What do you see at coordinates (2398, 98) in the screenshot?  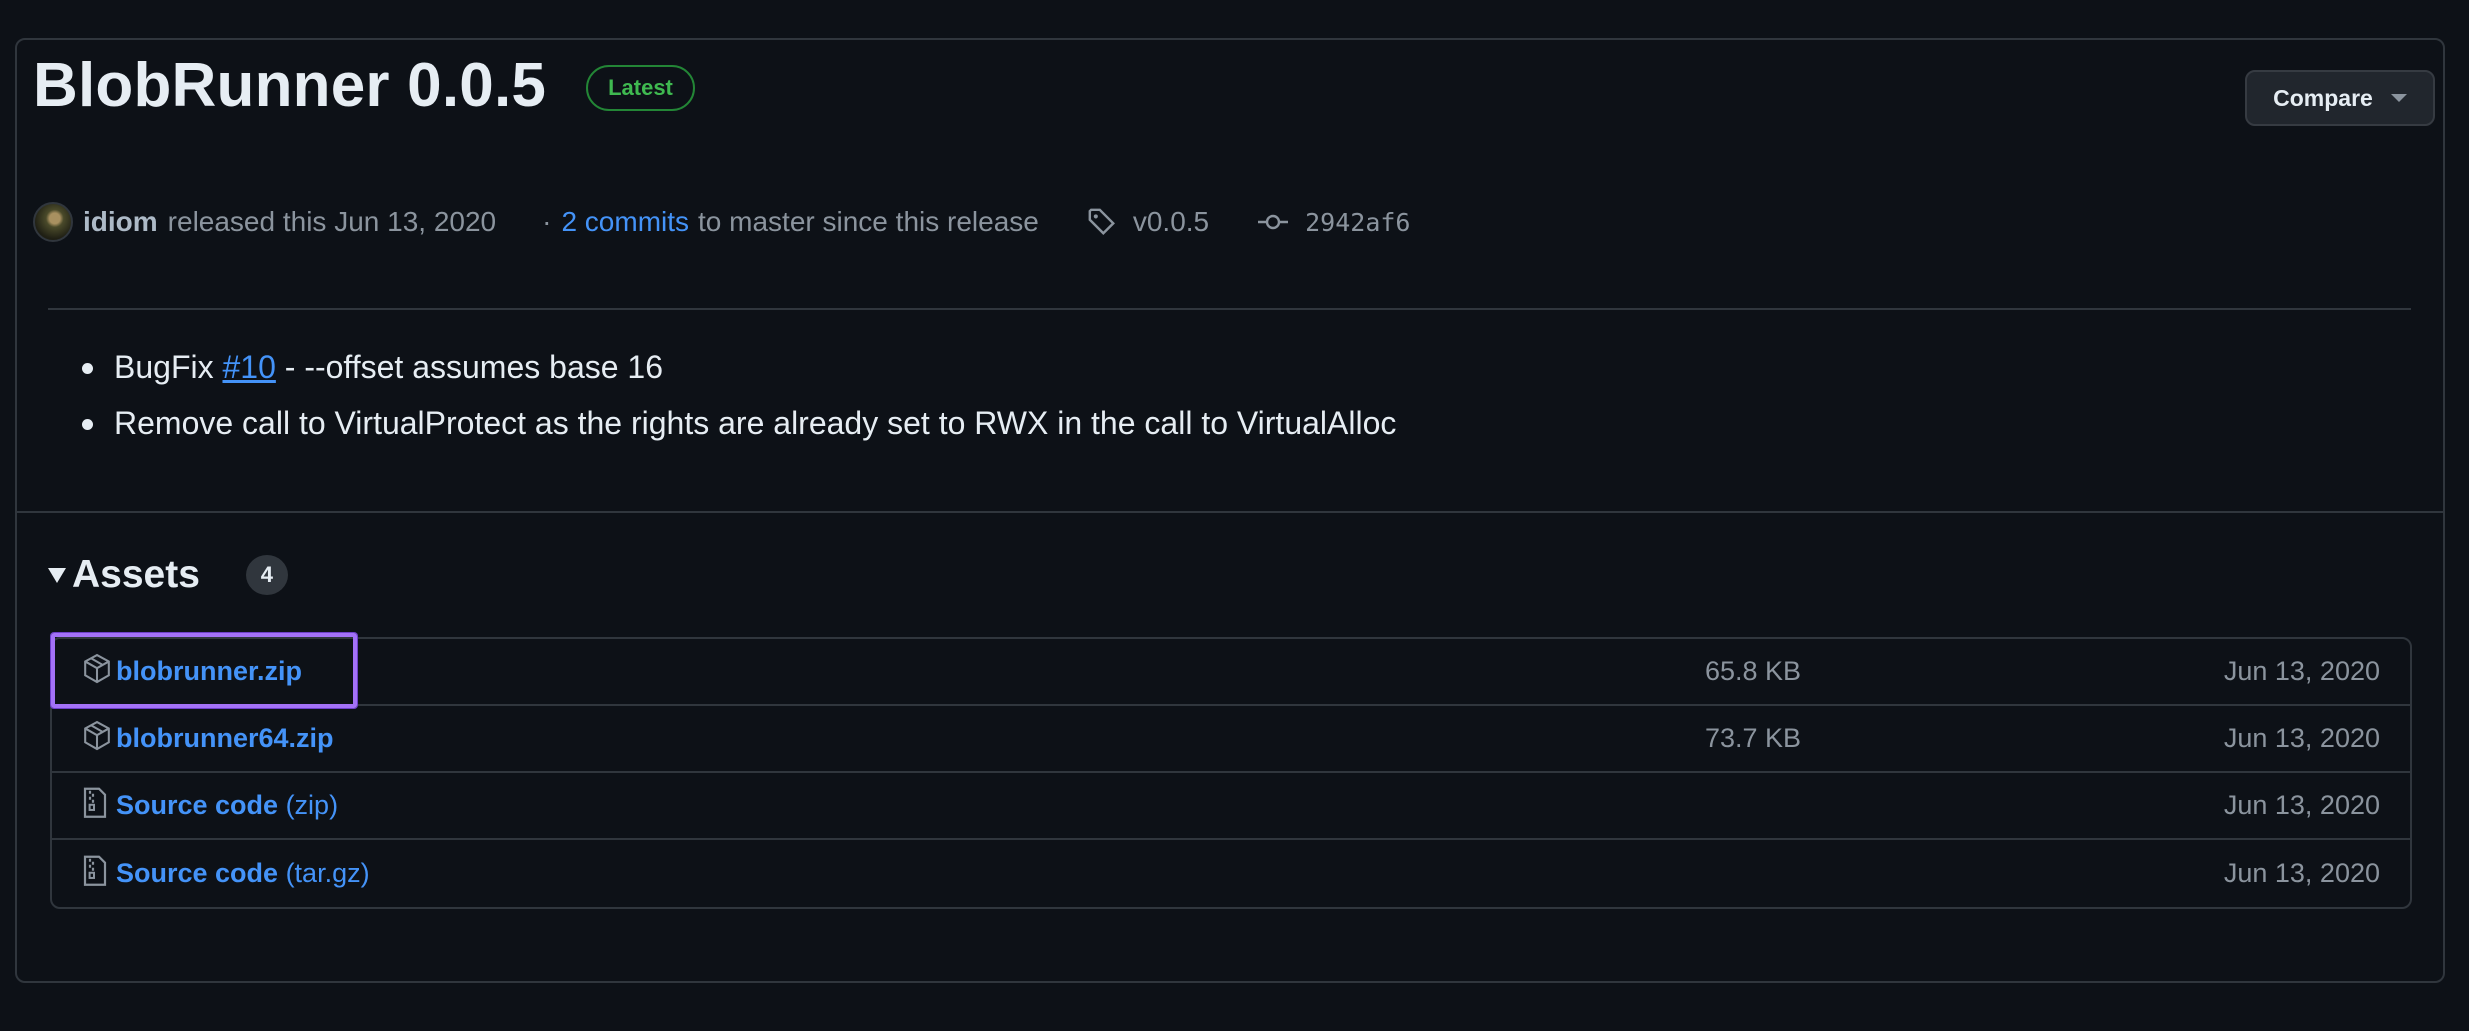 I see `chevron-down-icon` at bounding box center [2398, 98].